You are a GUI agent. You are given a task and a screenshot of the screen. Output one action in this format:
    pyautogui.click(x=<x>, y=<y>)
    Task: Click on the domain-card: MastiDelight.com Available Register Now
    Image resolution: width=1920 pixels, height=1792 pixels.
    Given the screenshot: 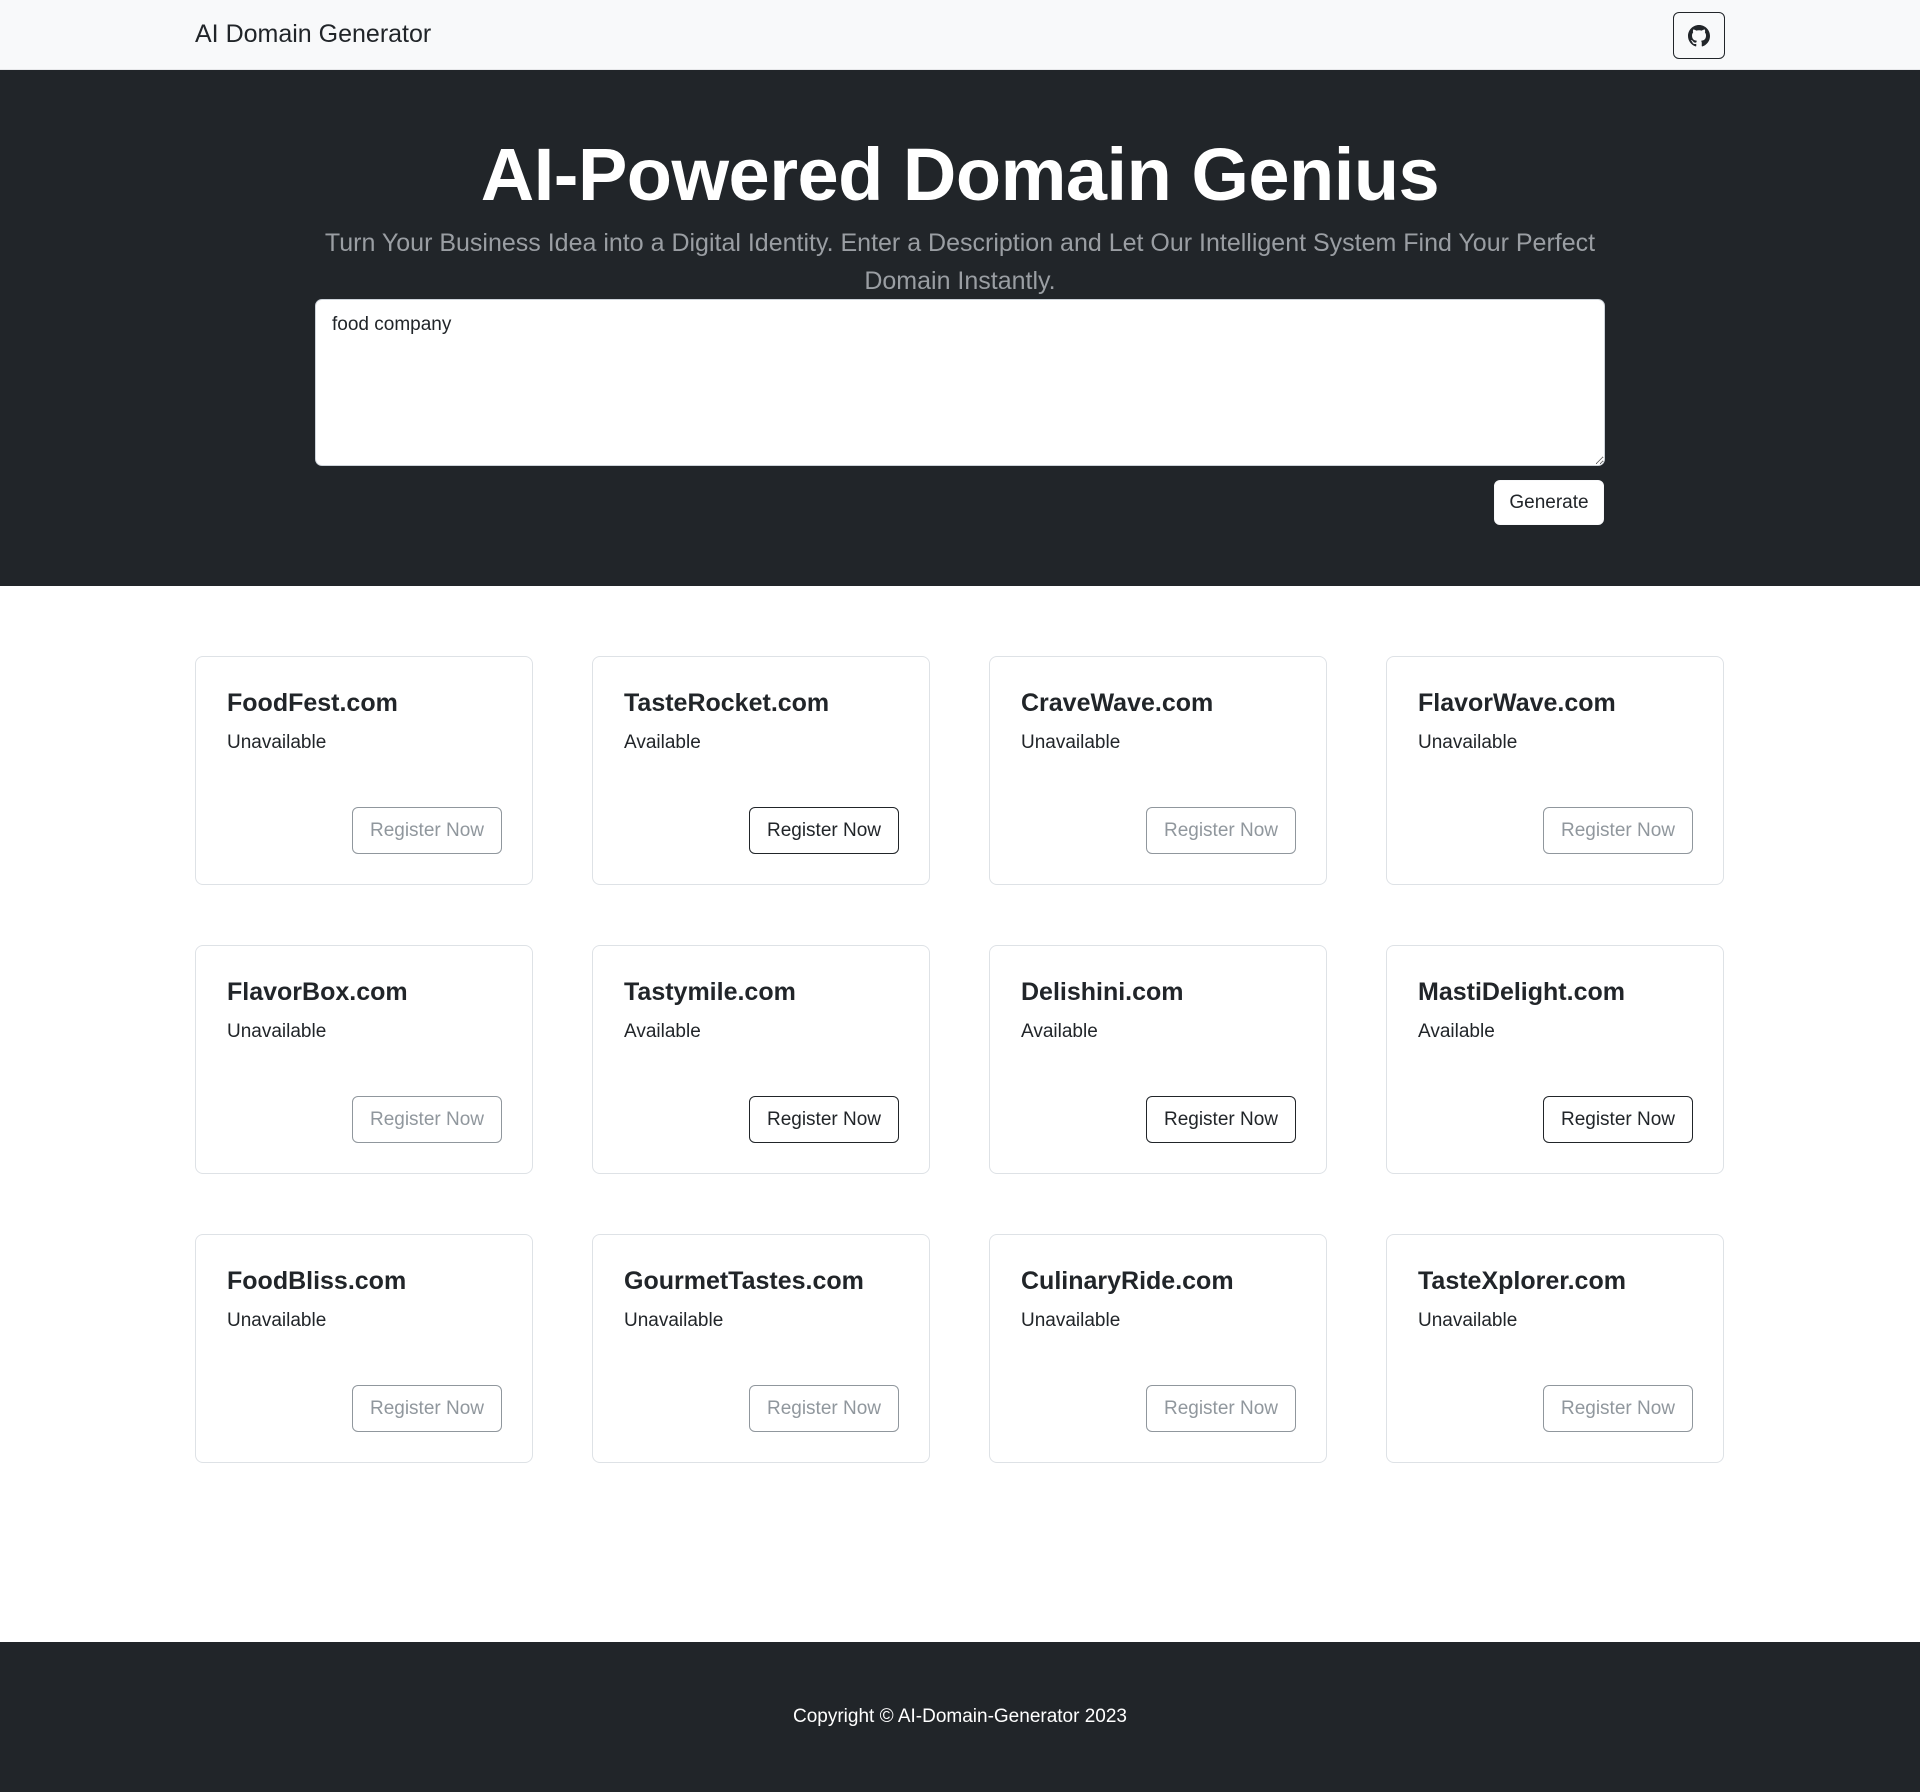 What is the action you would take?
    pyautogui.click(x=1555, y=1059)
    